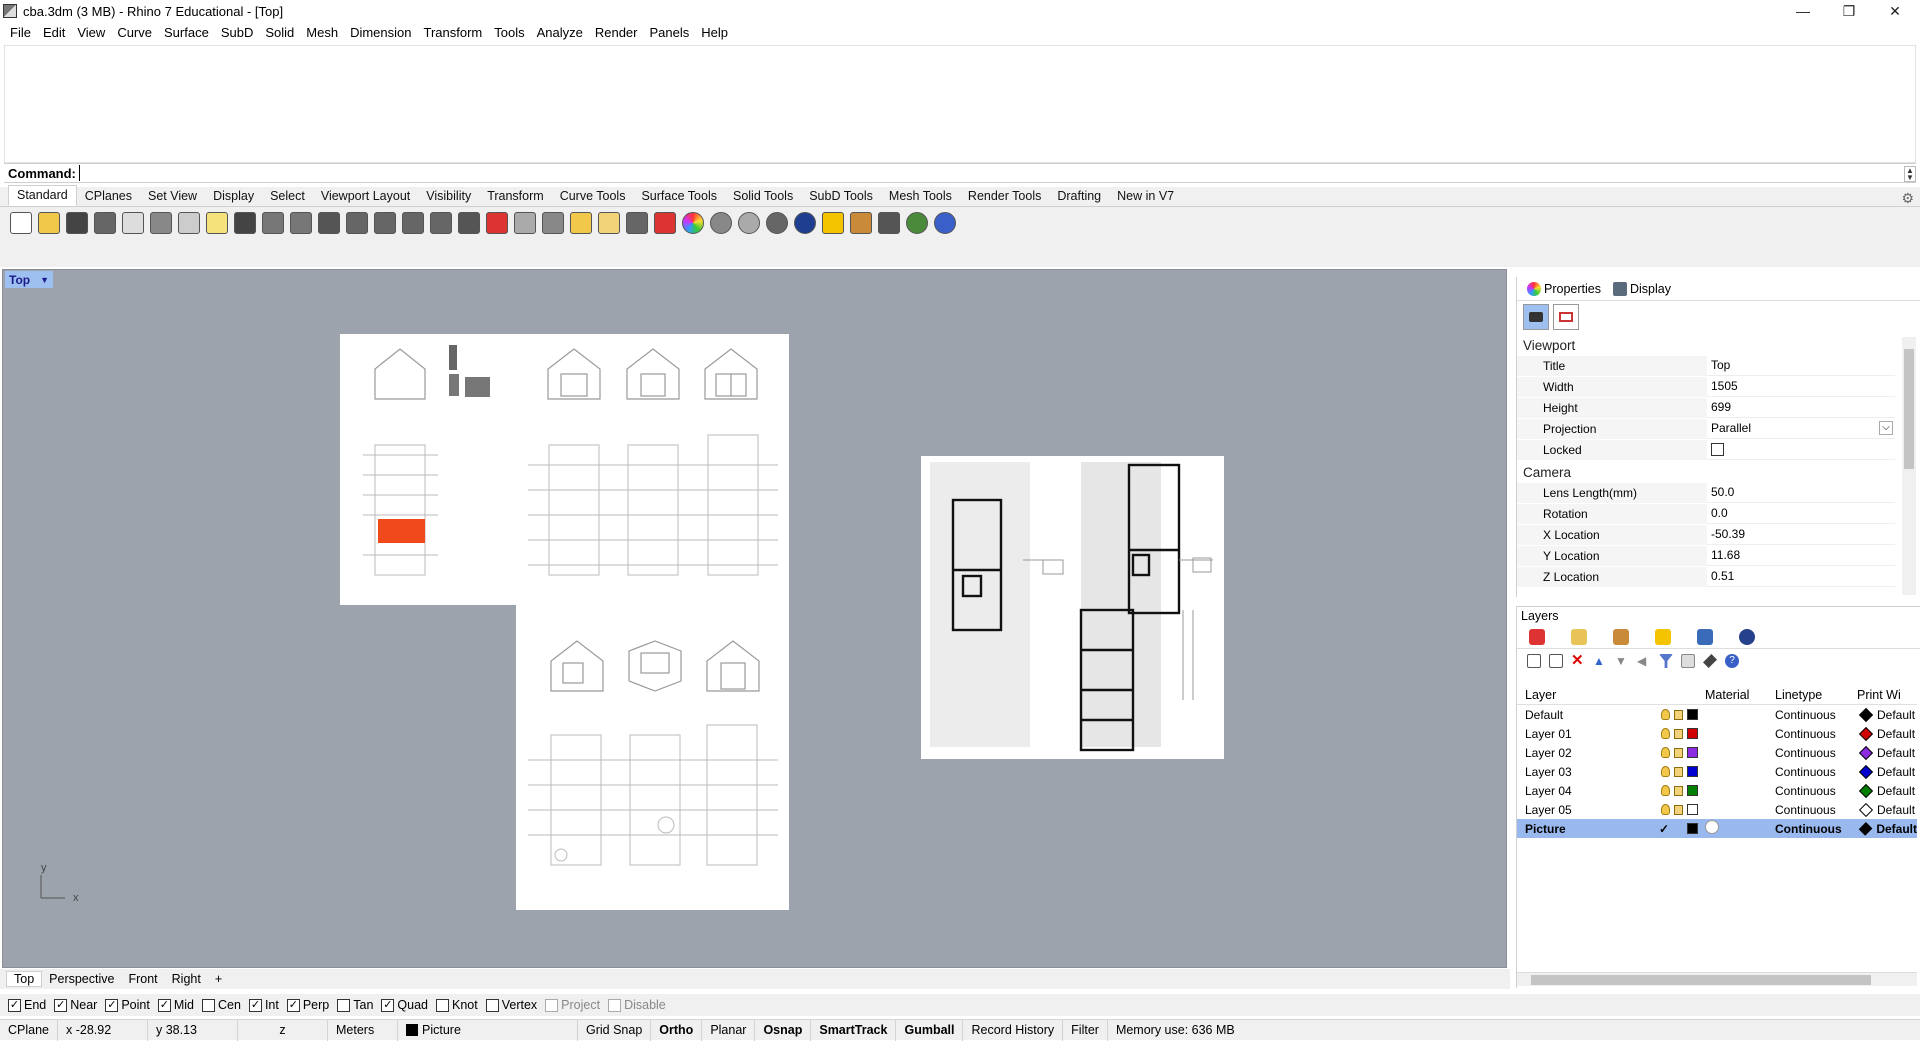 The image size is (1920, 1041). I want to click on zoom-extents-icon, so click(385, 223).